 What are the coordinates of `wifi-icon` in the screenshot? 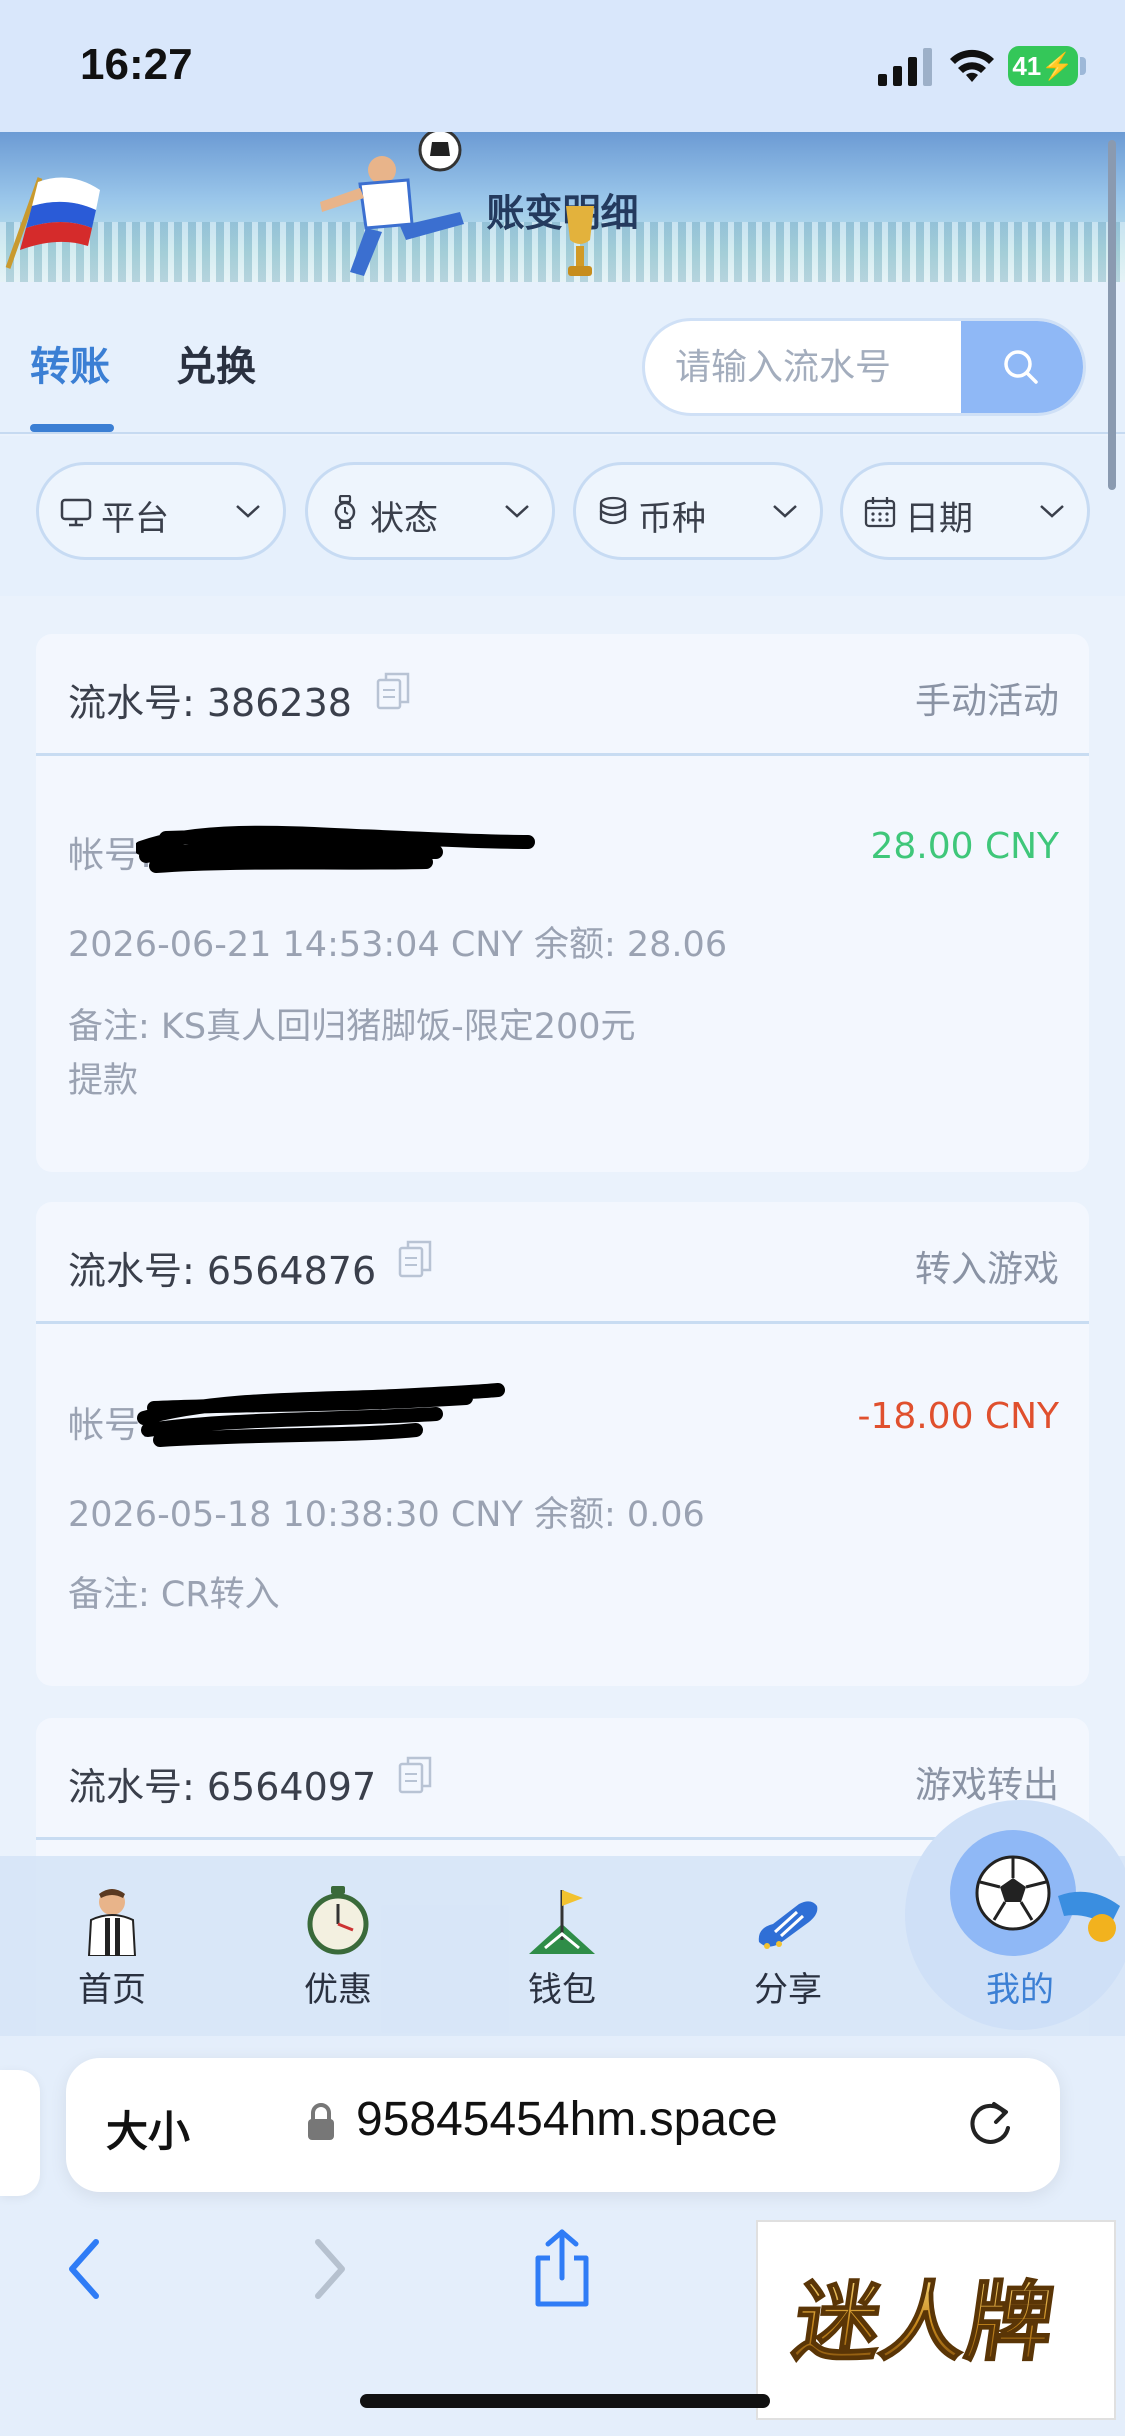 It's located at (972, 65).